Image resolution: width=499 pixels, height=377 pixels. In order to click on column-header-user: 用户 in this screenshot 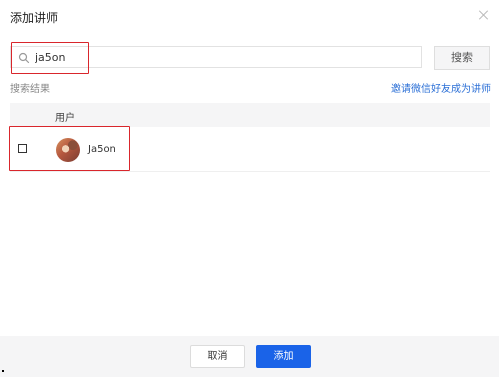, I will do `click(65, 118)`.